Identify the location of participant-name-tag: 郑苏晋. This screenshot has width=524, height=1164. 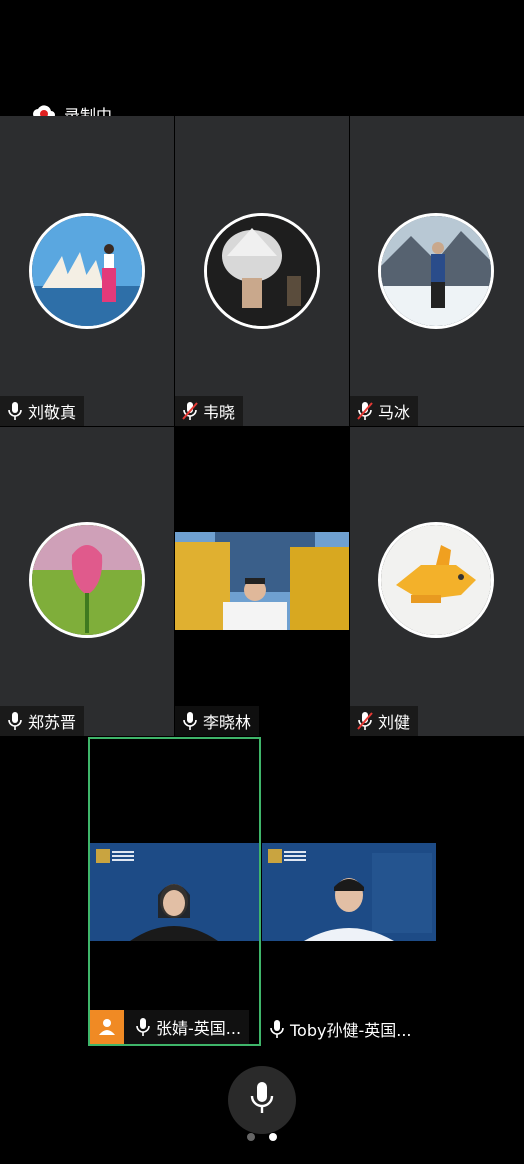
(42, 721).